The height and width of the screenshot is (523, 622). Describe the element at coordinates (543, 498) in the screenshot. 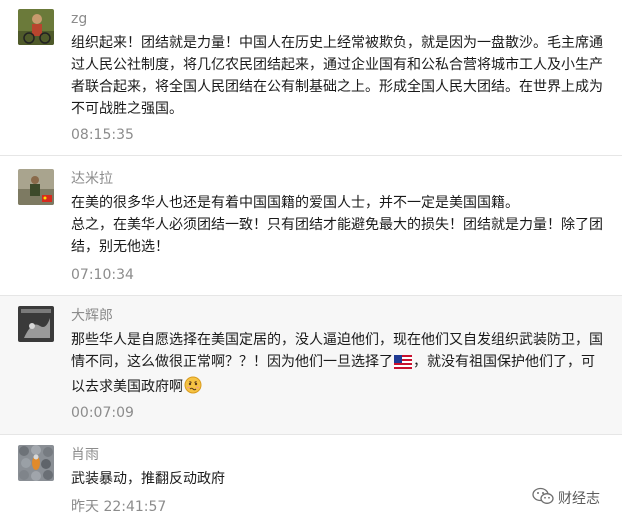

I see `wechat-icon` at that location.